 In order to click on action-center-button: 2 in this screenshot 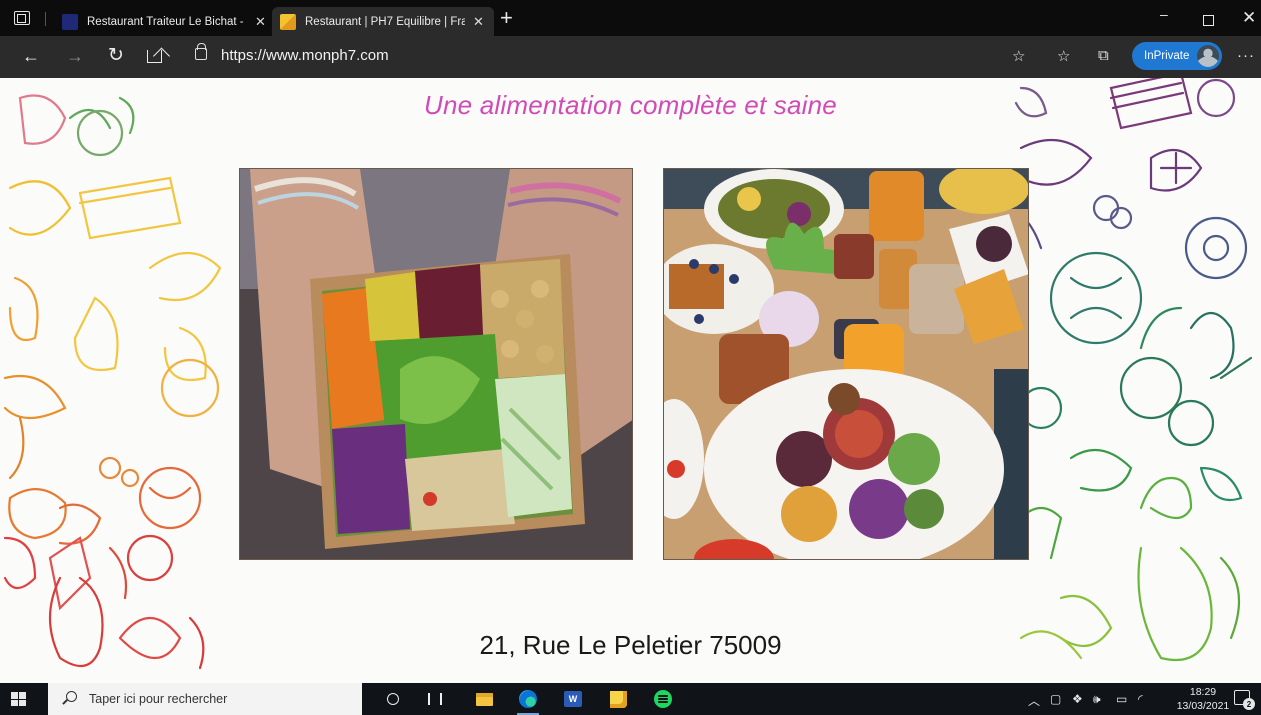, I will do `click(1244, 700)`.